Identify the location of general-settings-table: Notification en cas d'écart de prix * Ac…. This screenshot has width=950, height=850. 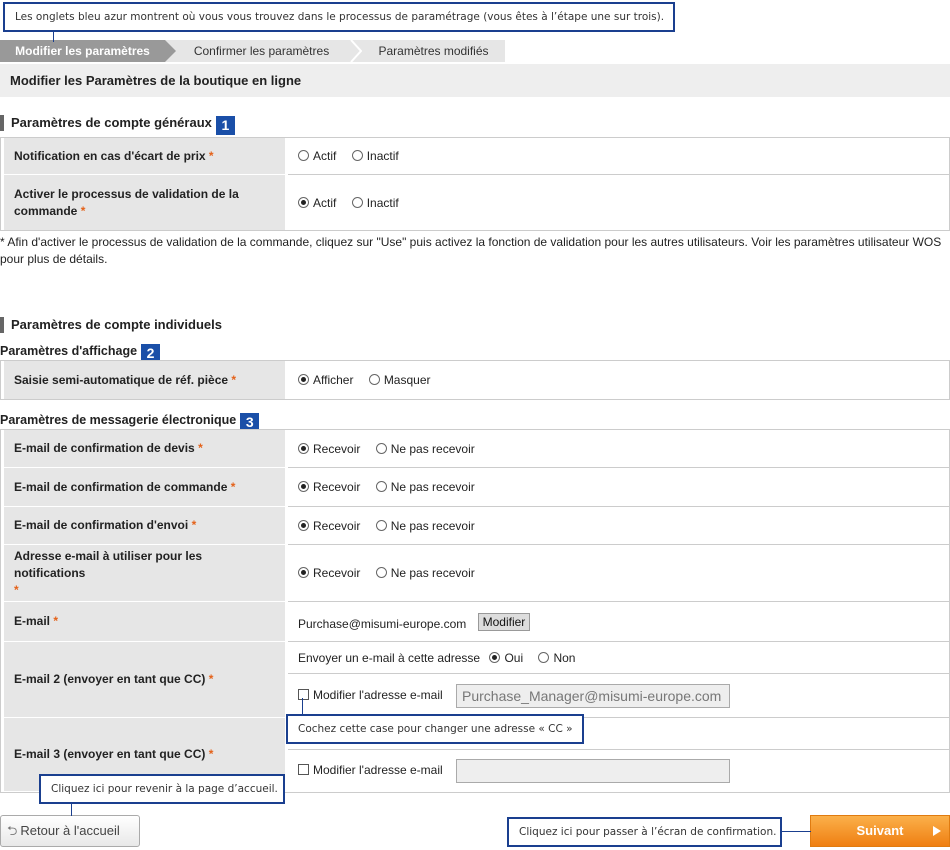
(475, 184).